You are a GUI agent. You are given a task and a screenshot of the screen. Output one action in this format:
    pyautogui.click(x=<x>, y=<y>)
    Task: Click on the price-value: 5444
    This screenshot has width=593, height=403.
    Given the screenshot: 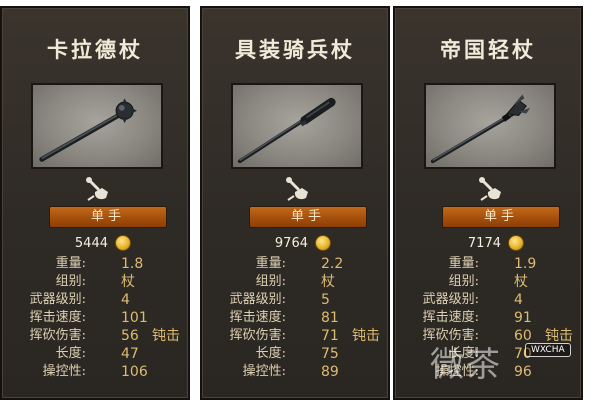 What is the action you would take?
    pyautogui.click(x=91, y=243)
    